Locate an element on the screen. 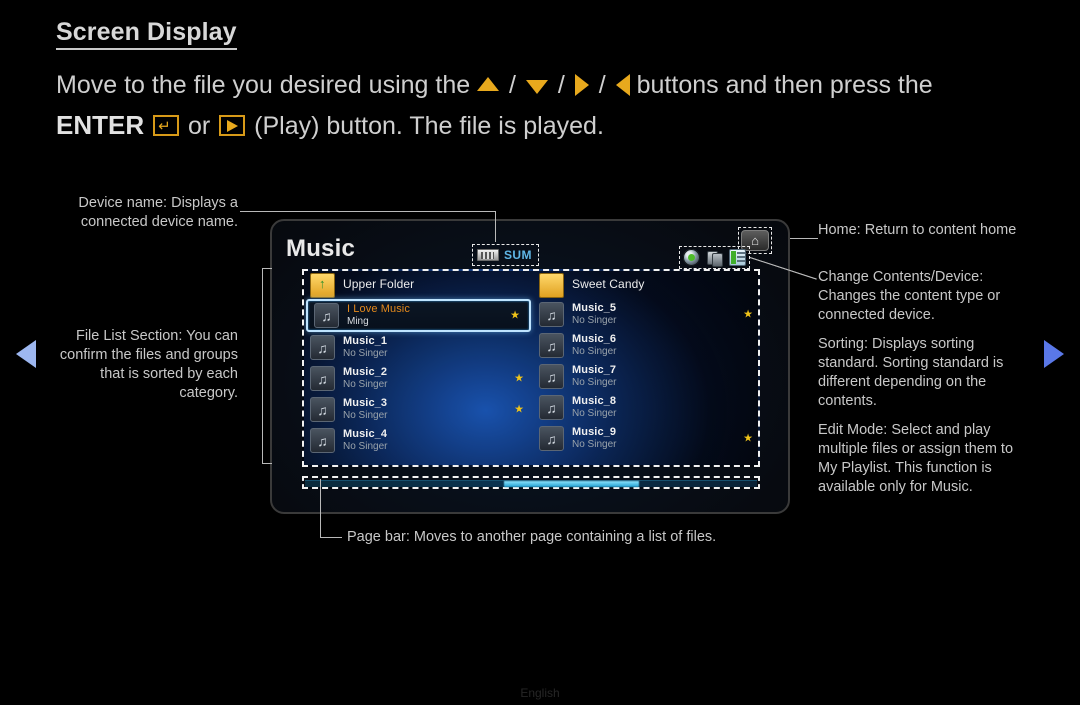 This screenshot has height=705, width=1080. music-list-item: ♫ Music_8 No Singer is located at coordinates (645, 407).